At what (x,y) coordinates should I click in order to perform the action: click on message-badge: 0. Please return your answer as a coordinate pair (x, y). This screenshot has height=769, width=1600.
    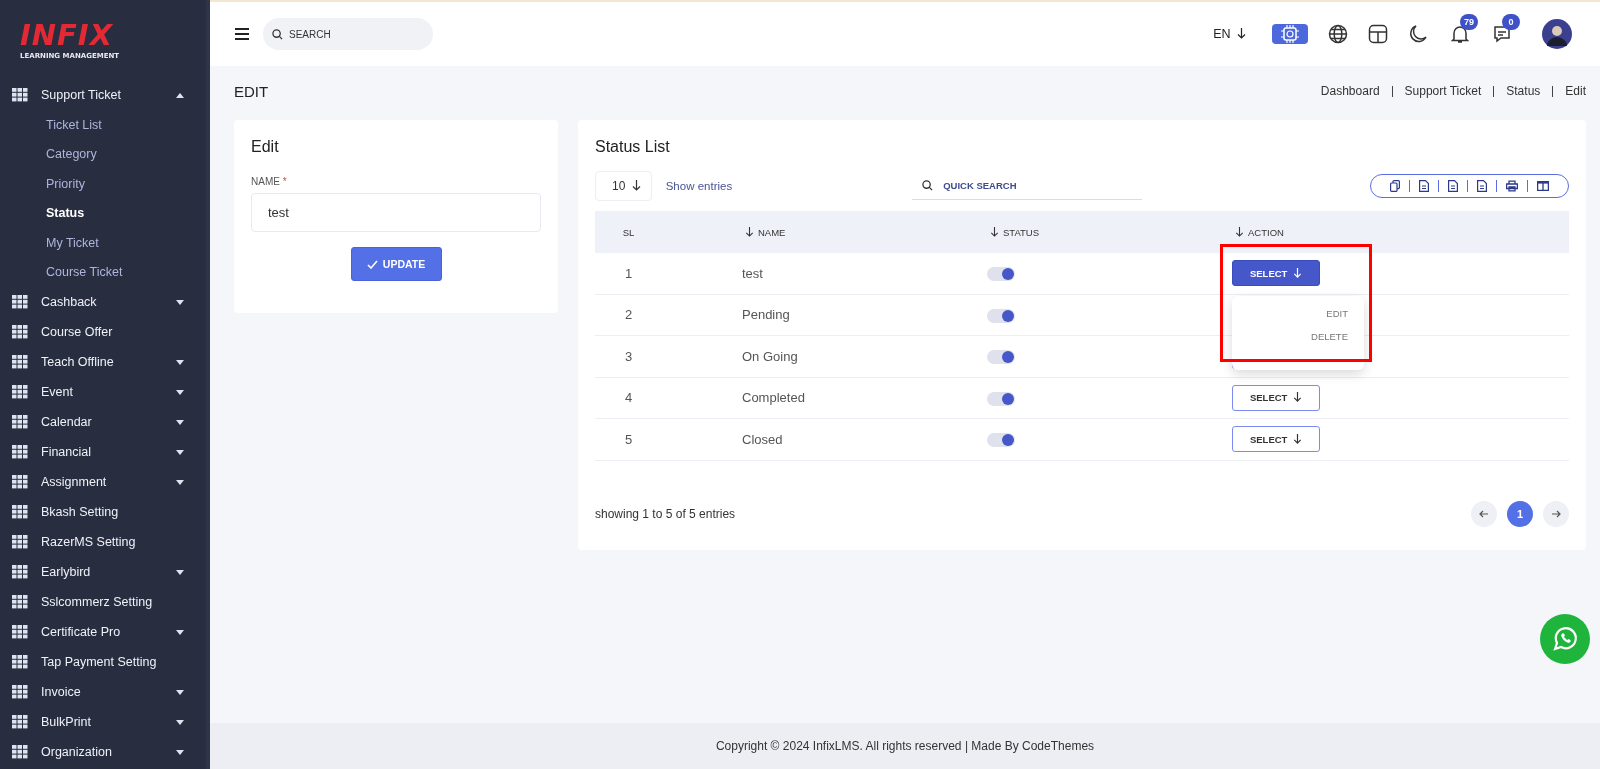
    Looking at the image, I should click on (1511, 22).